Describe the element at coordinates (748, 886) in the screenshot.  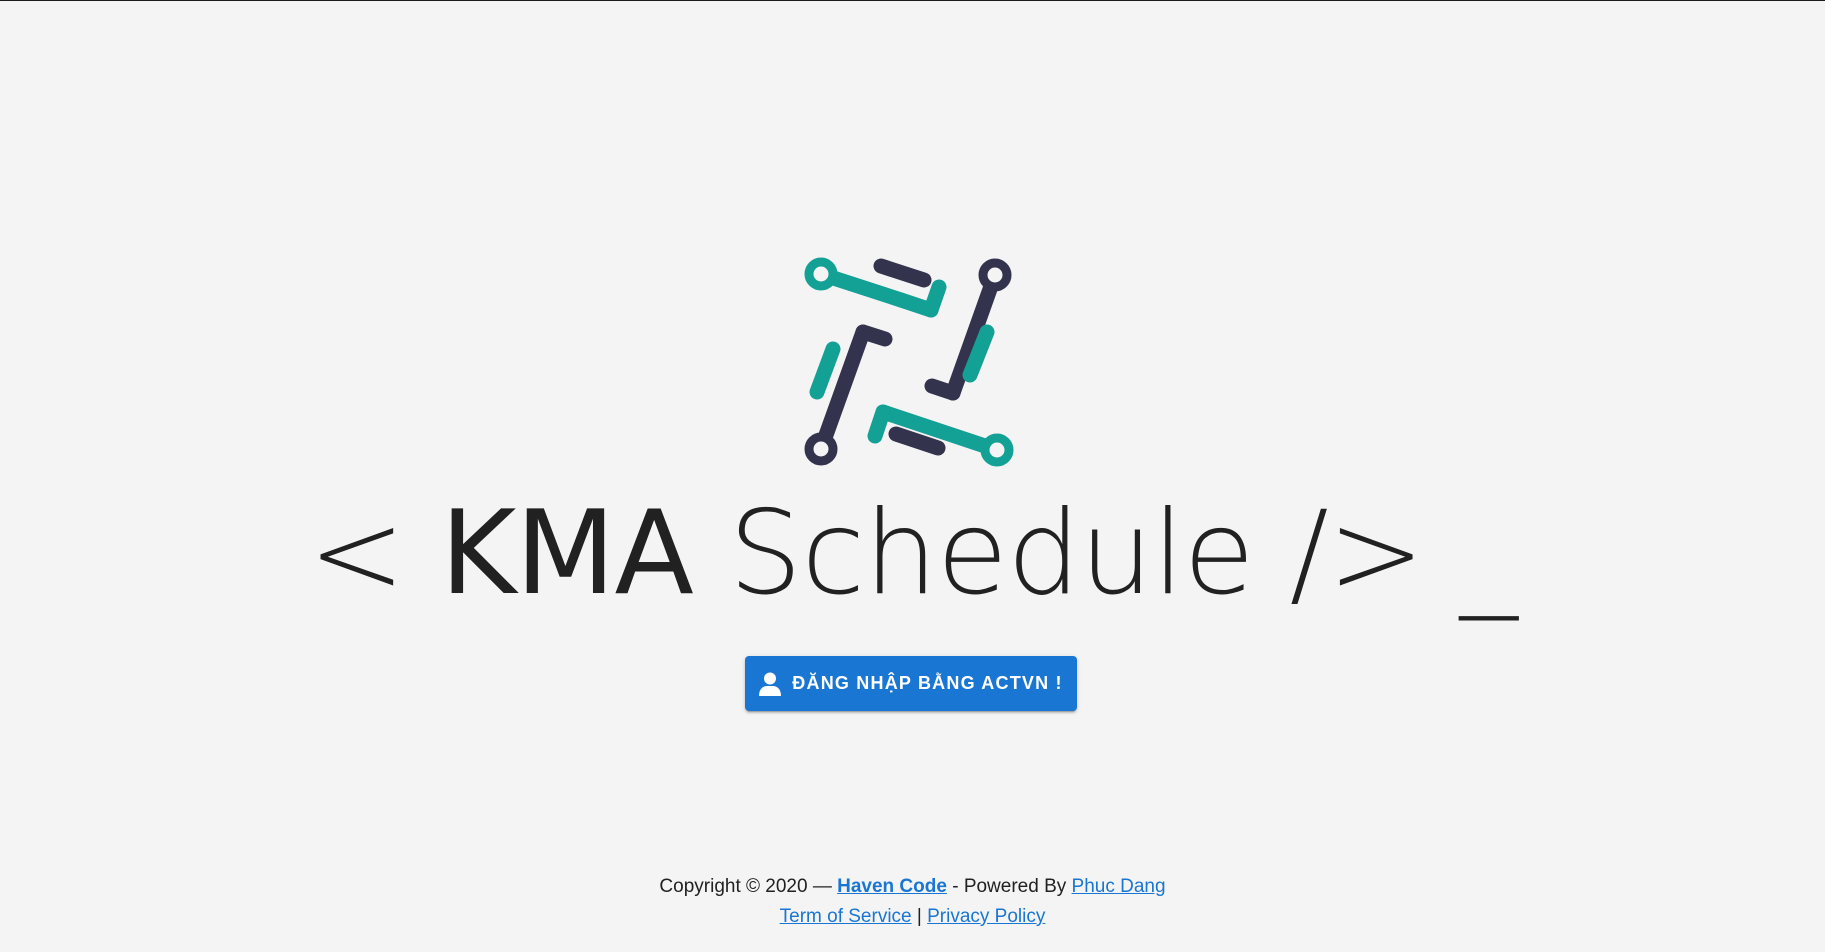
I see `copyright-text: Copyright © 2020 —` at that location.